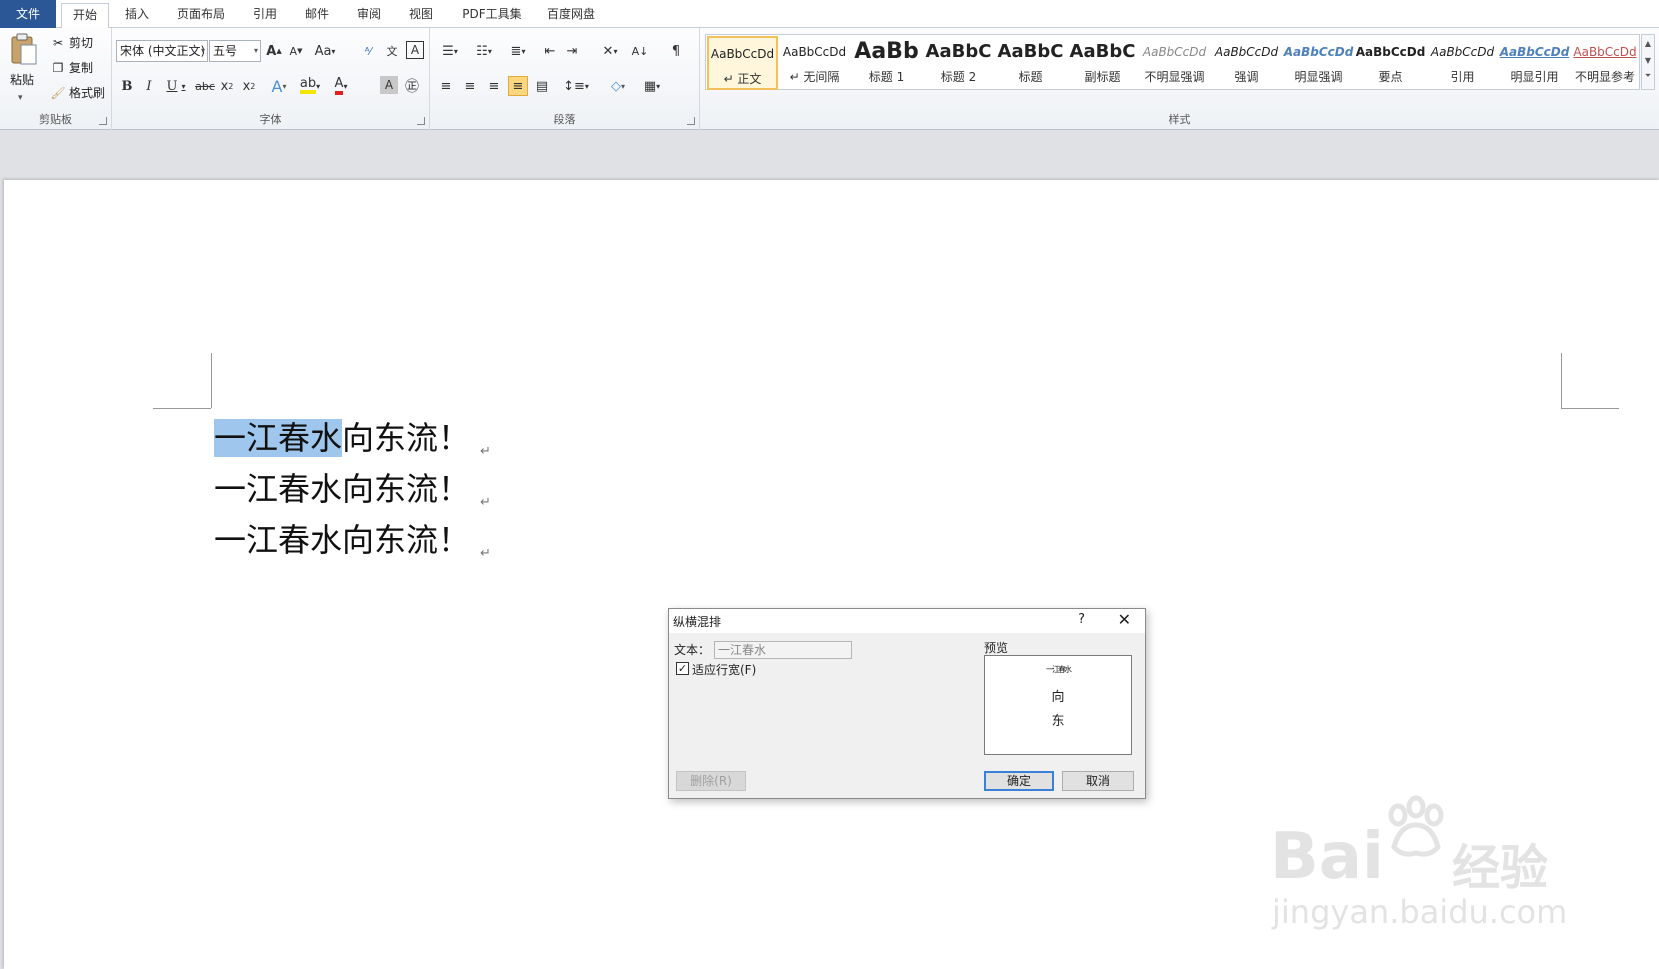 This screenshot has width=1659, height=969. What do you see at coordinates (564, 119) in the screenshot?
I see `paragraph-group-label: 段落` at bounding box center [564, 119].